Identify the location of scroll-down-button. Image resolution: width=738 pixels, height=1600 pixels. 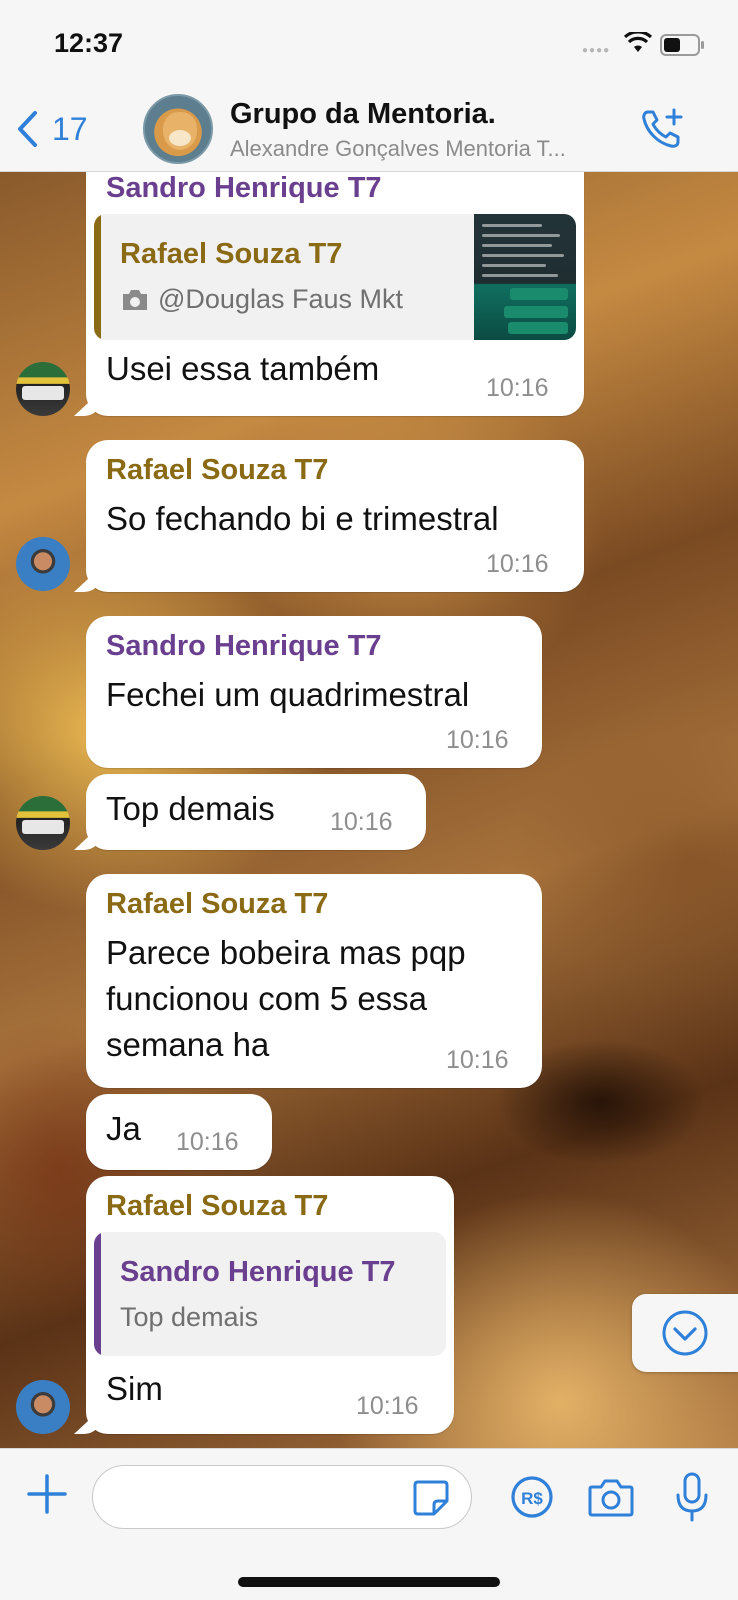
(685, 1333).